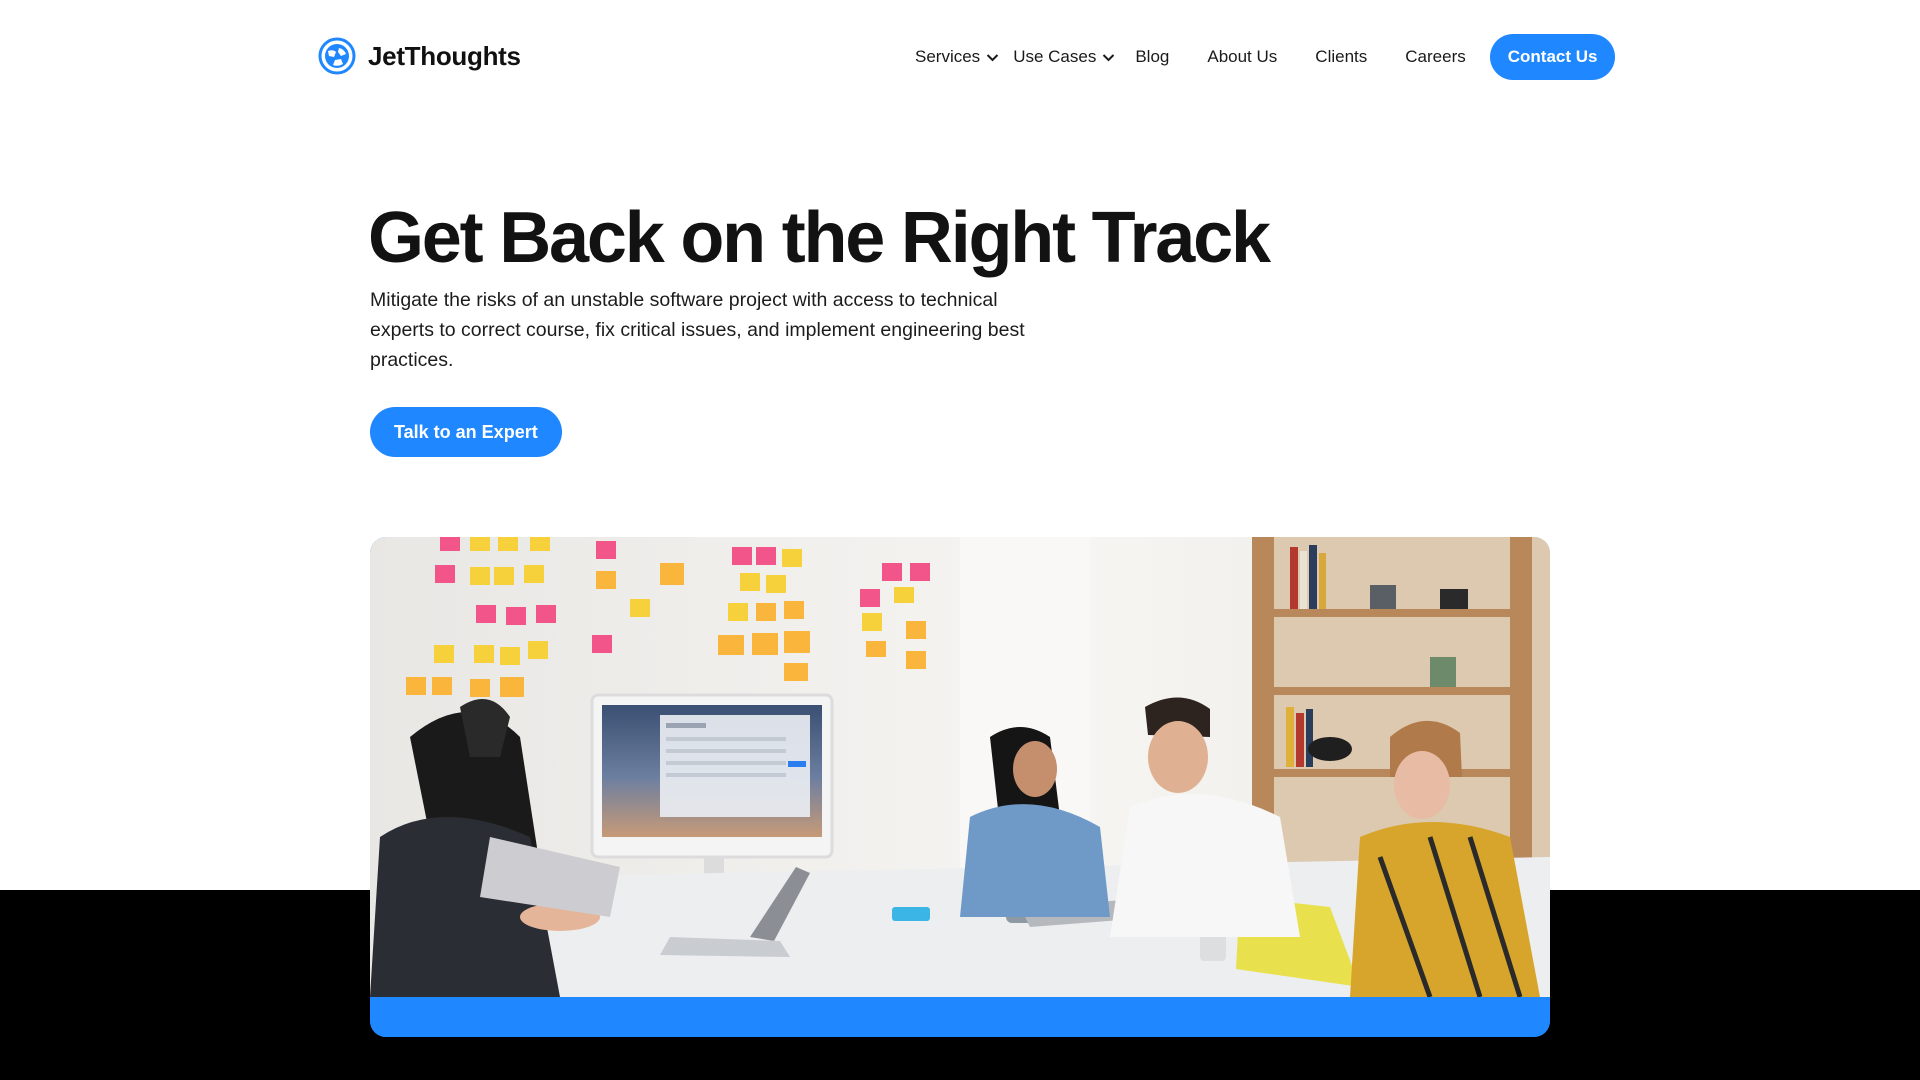  I want to click on globe-logo-icon, so click(337, 56).